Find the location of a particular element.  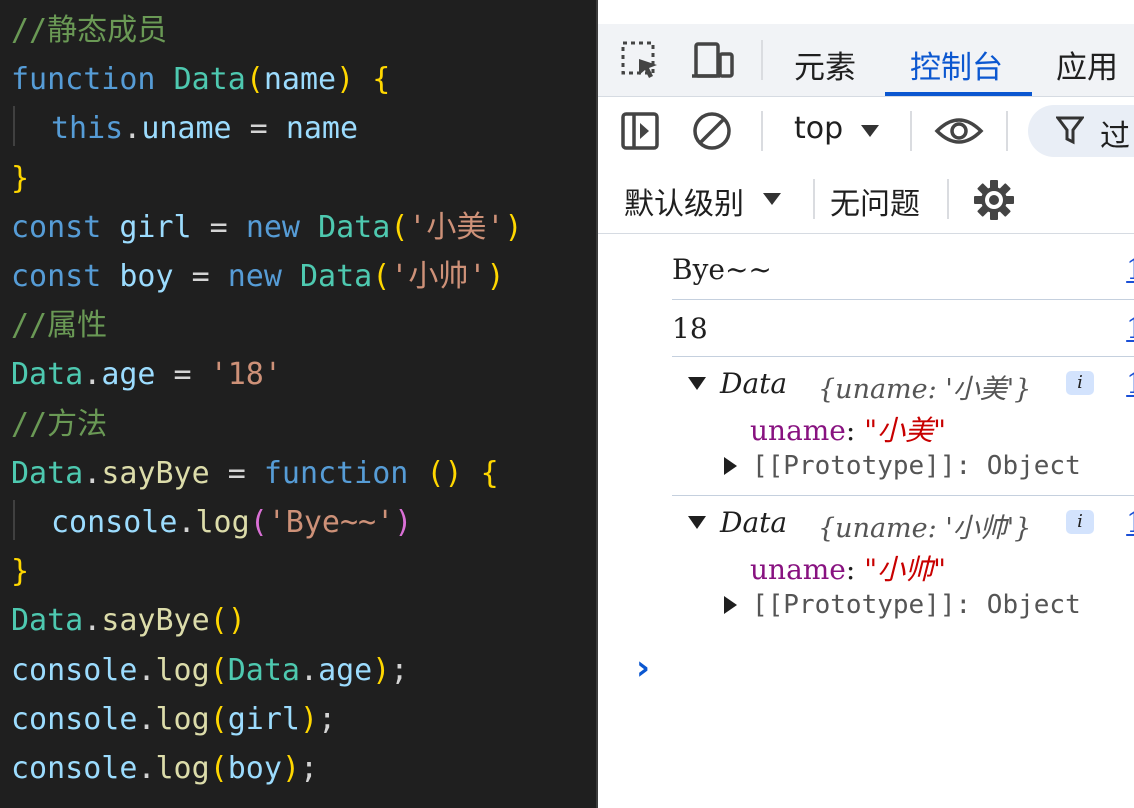

console-message: Bye~~ 1 is located at coordinates (903, 271).